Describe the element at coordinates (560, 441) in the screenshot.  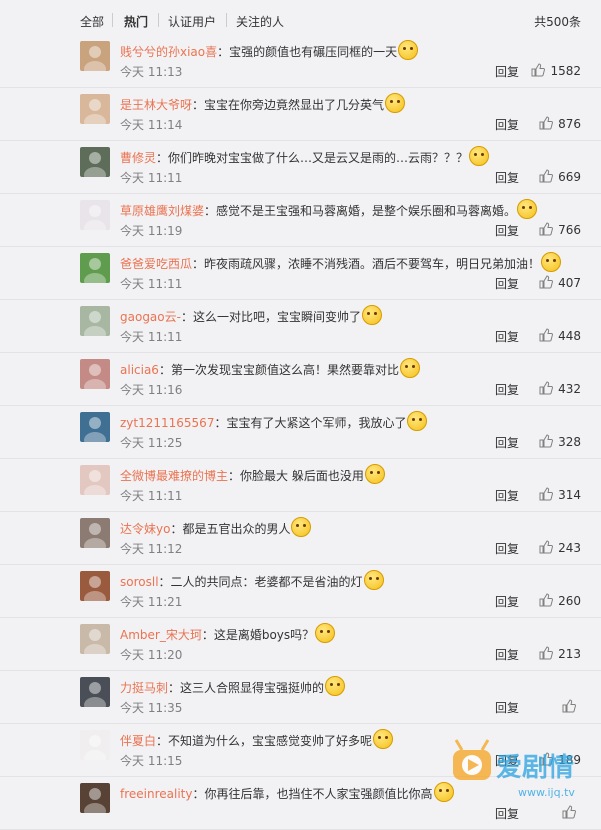
I see `like-button: 328` at that location.